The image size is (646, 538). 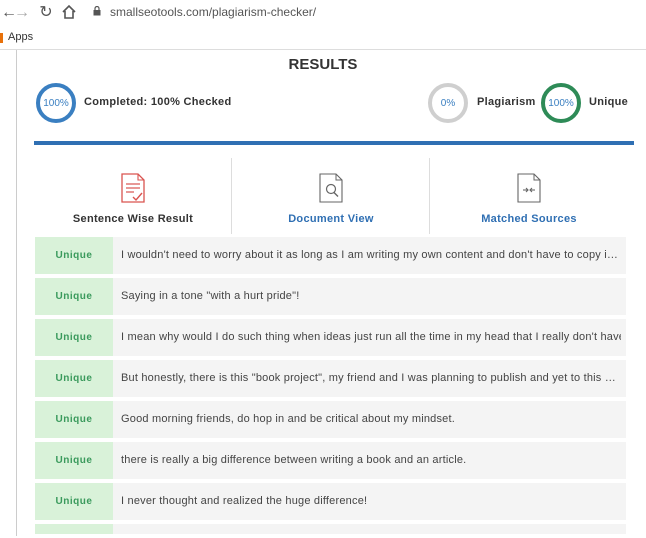 What do you see at coordinates (506, 102) in the screenshot?
I see `plagiarism-label: Plagiarism` at bounding box center [506, 102].